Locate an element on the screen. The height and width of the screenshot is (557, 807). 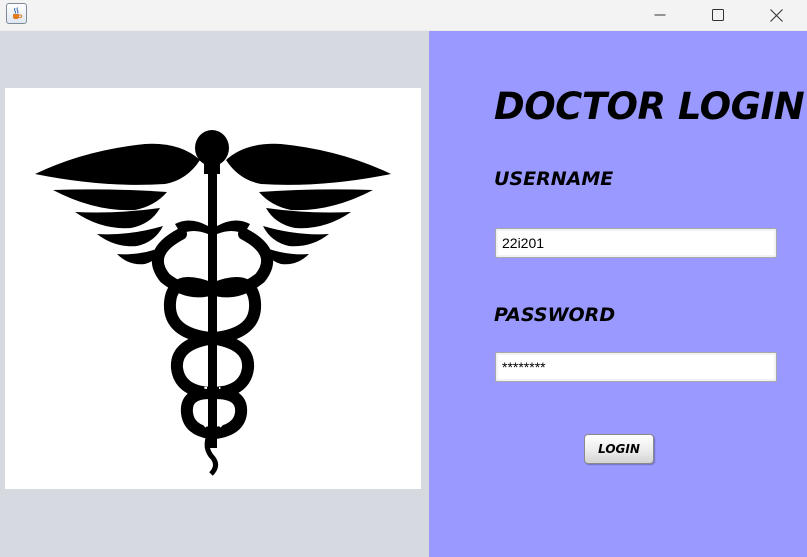
minimize-icon is located at coordinates (660, 15).